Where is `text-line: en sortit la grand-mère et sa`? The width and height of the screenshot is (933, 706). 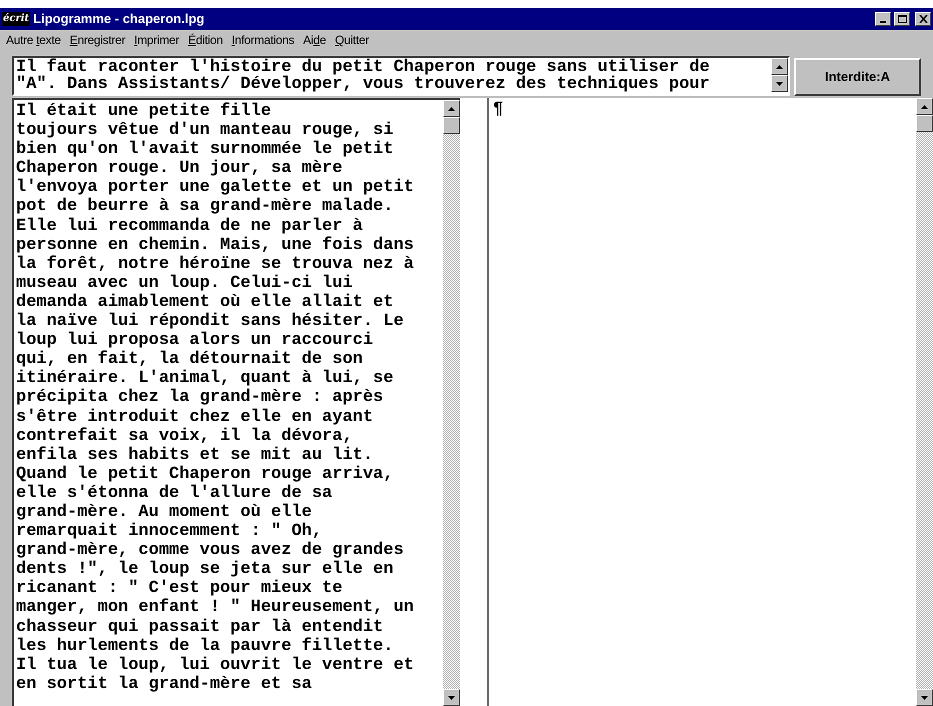
text-line: en sortit la grand-mère et sa is located at coordinates (164, 684).